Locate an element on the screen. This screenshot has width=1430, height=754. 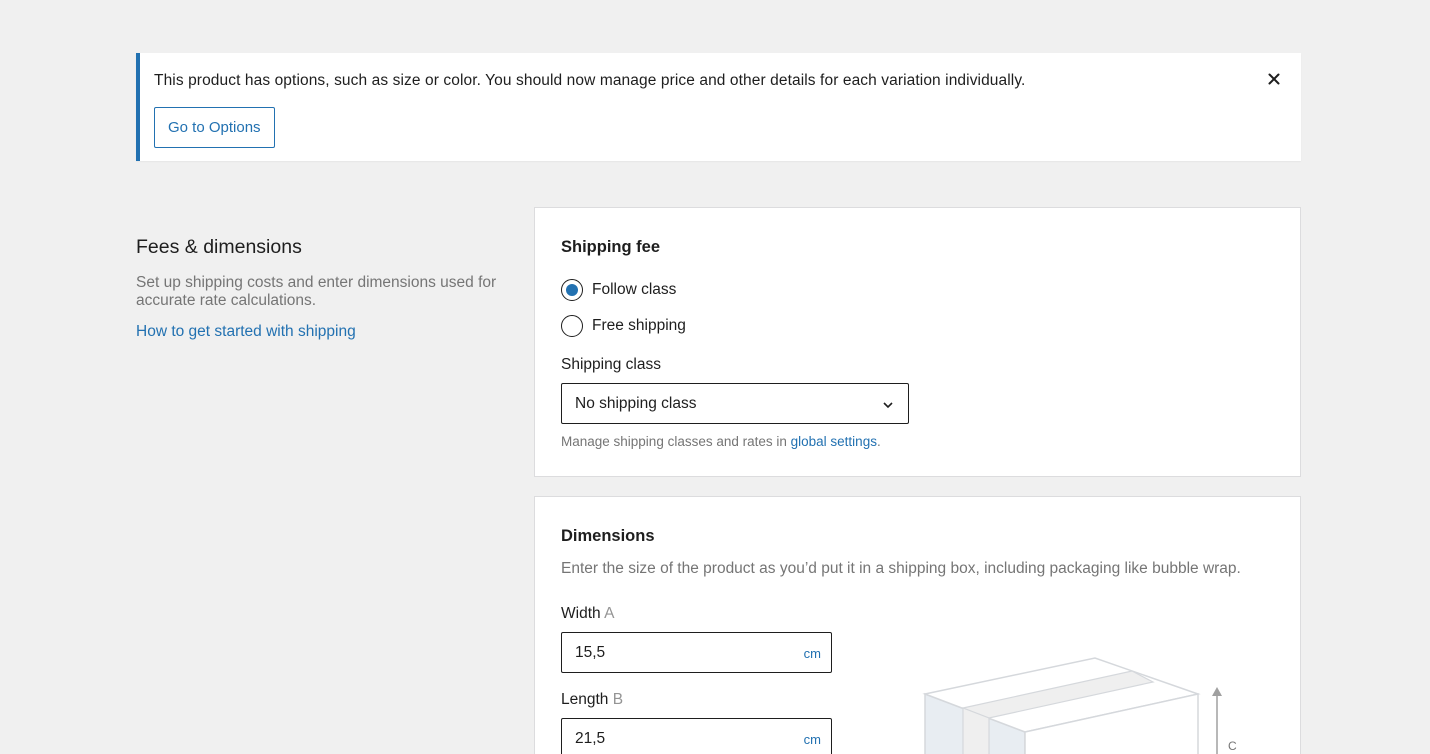
width-unit: cm is located at coordinates (812, 653).